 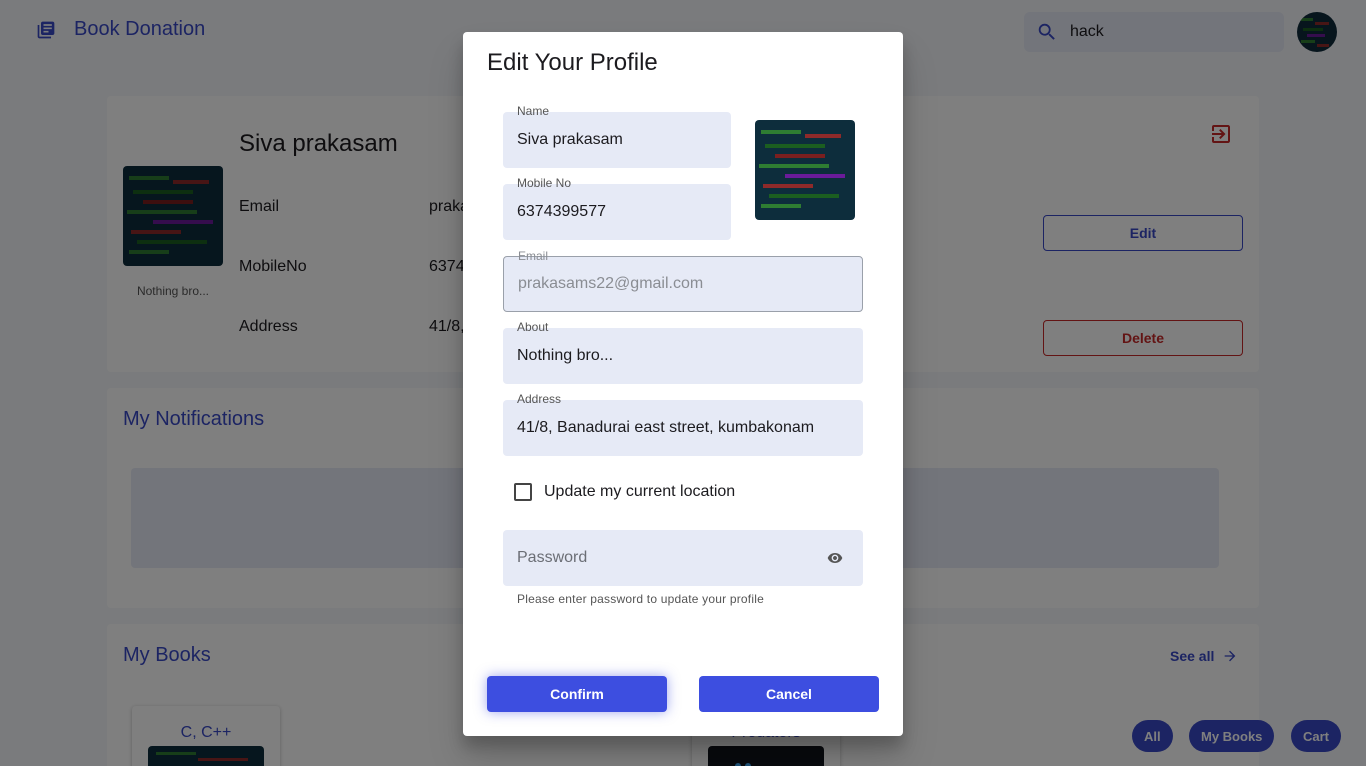 I want to click on email-field: Email, so click(x=683, y=280).